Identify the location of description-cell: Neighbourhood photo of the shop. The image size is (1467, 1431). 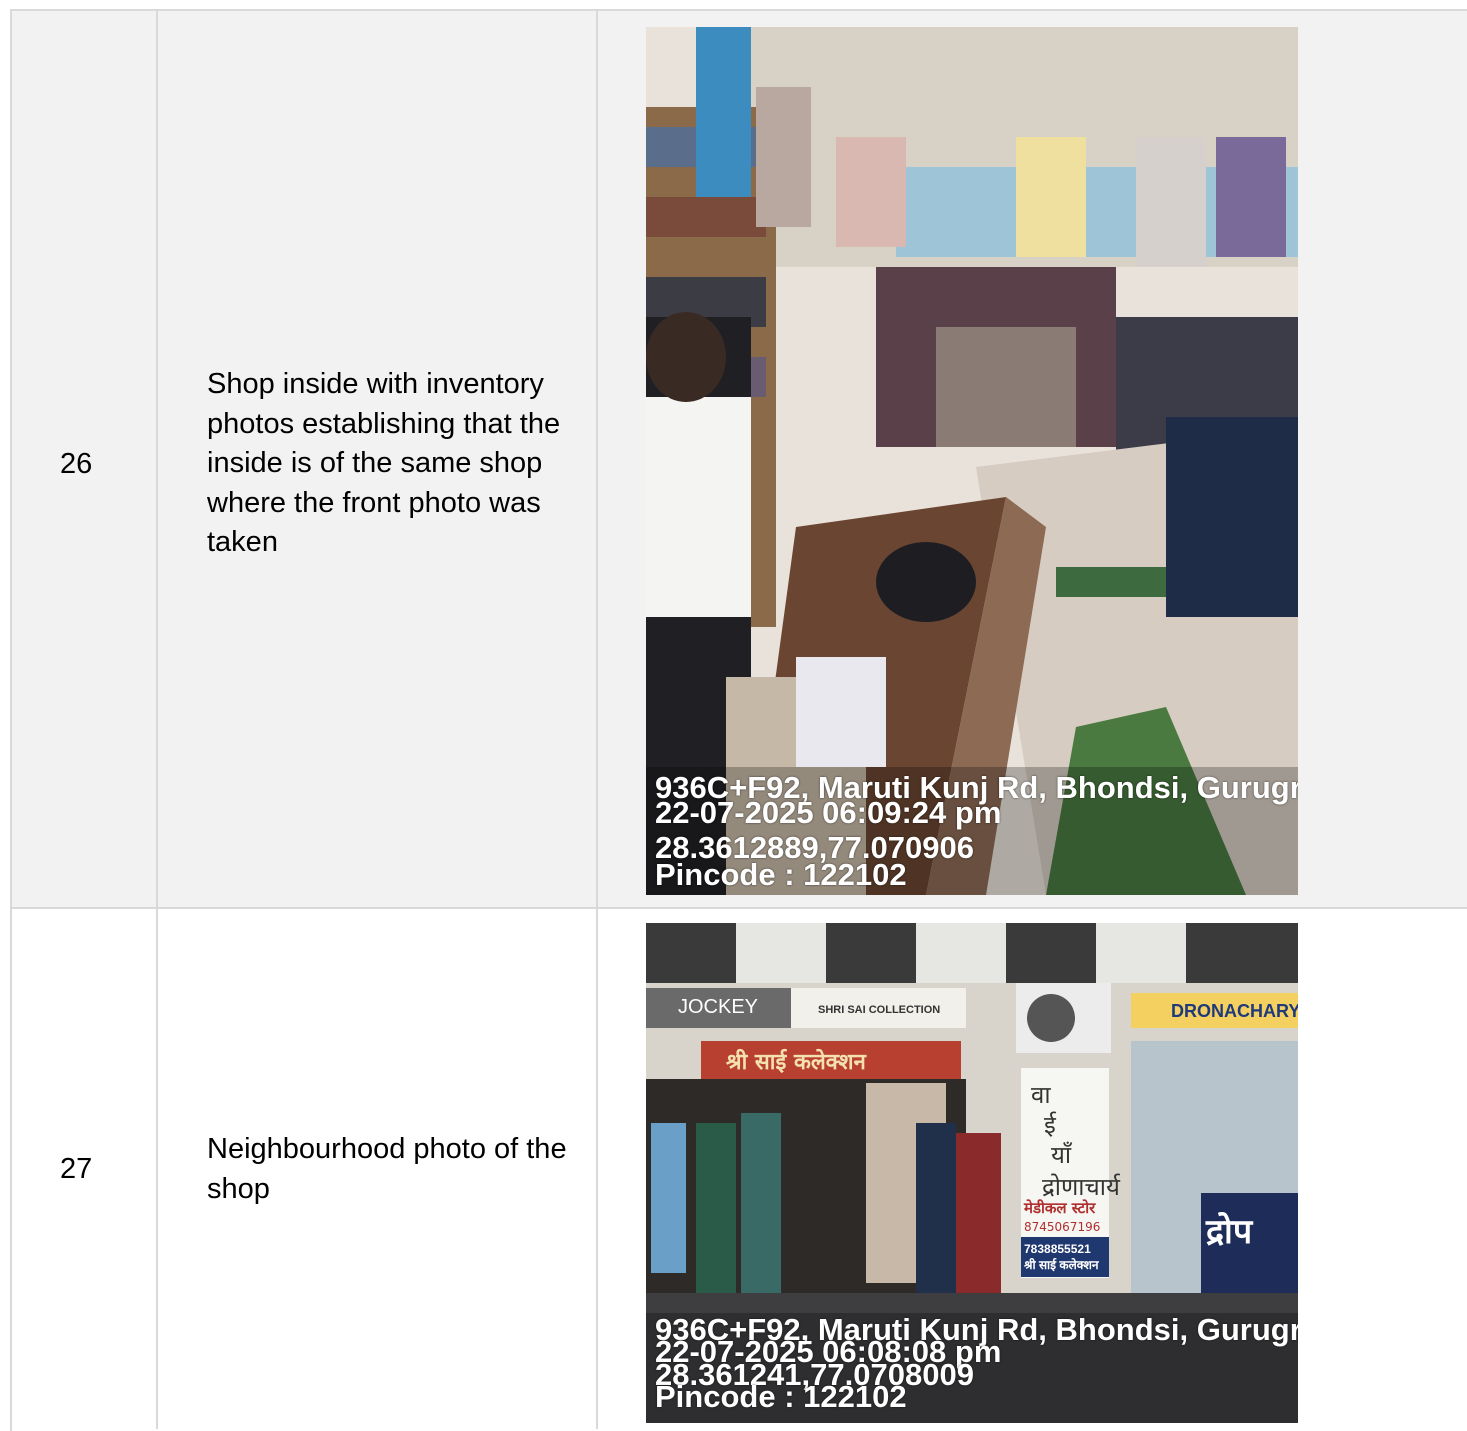
(378, 1169).